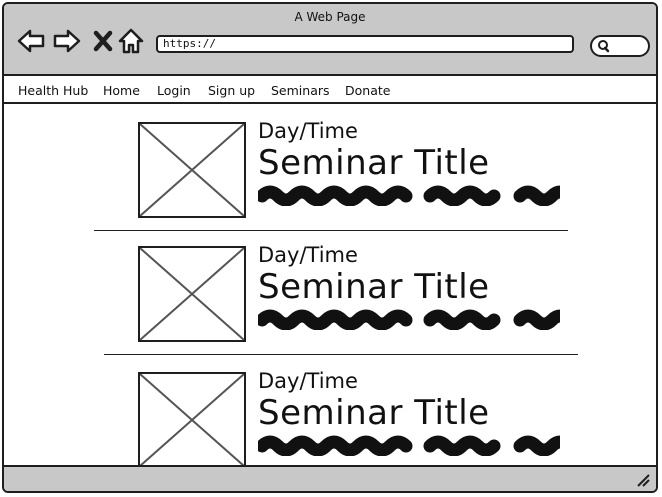  What do you see at coordinates (53, 90) in the screenshot?
I see `nav-health-hub: Health Hub` at bounding box center [53, 90].